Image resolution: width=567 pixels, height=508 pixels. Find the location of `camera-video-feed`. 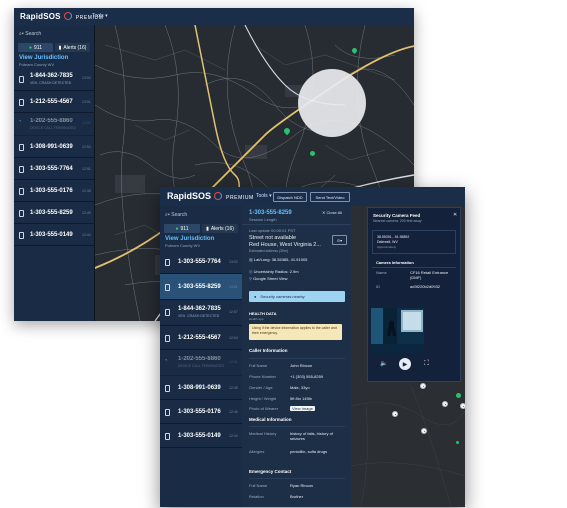

camera-video-feed is located at coordinates (397, 330).